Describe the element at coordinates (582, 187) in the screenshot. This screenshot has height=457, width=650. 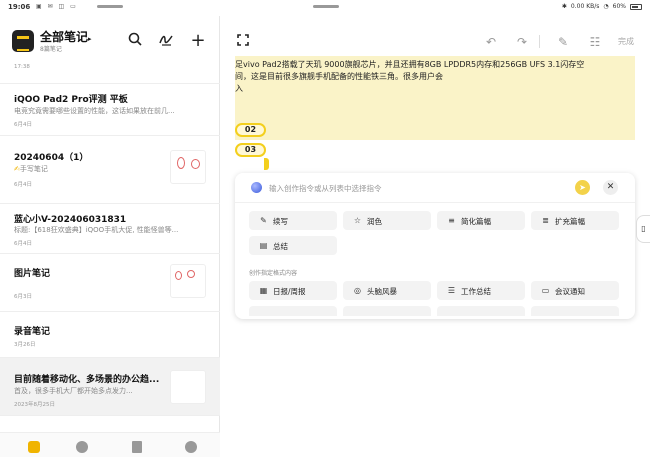
I see `send-icon: ➤` at that location.